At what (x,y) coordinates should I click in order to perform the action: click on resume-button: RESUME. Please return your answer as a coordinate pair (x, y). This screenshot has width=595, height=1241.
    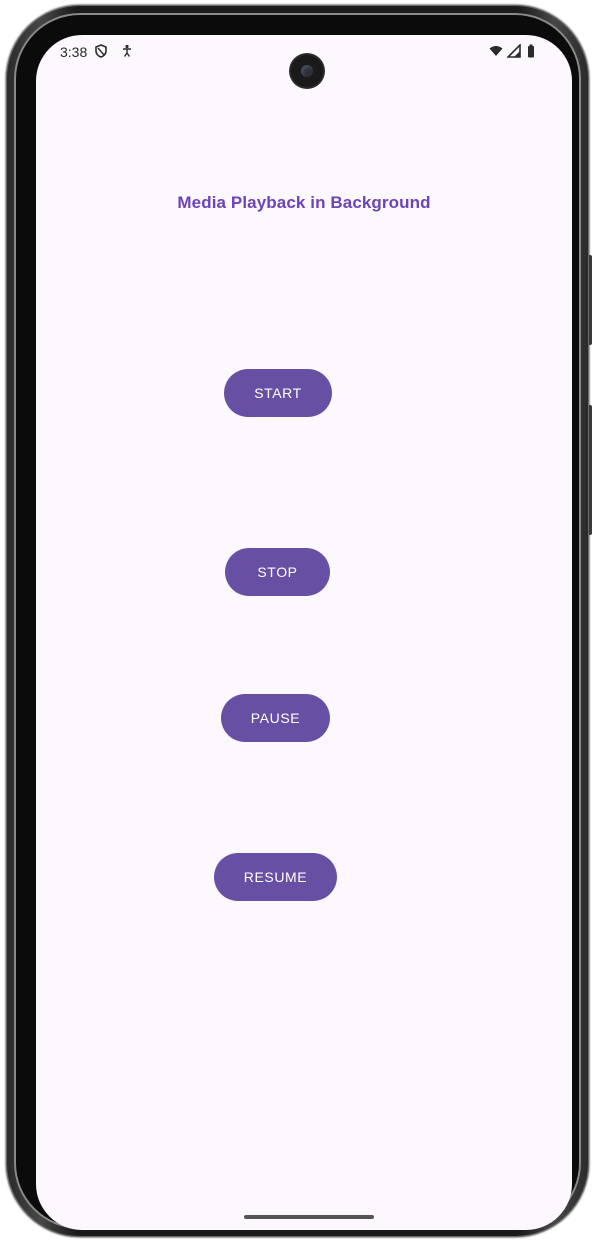
    Looking at the image, I should click on (275, 877).